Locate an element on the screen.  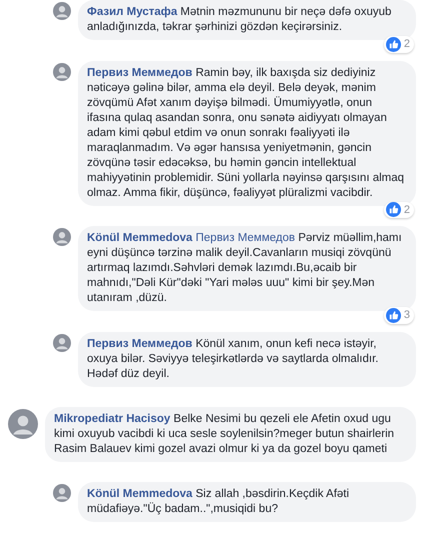
mention-link: Первиз Меммедов is located at coordinates (245, 238).